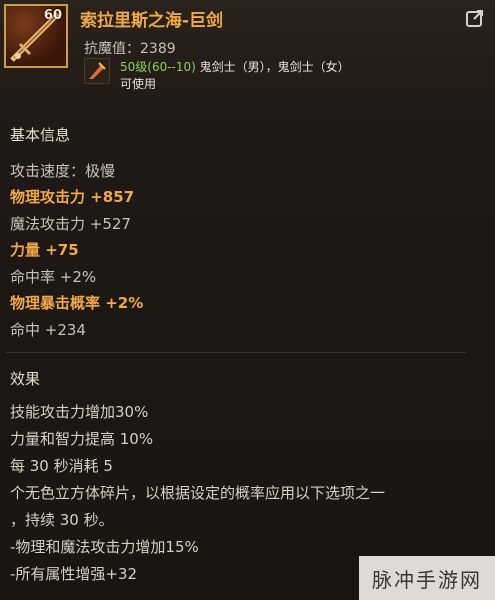 Image resolution: width=495 pixels, height=600 pixels. I want to click on stat-physical-crit: 物理暴击概率 +2%, so click(77, 303).